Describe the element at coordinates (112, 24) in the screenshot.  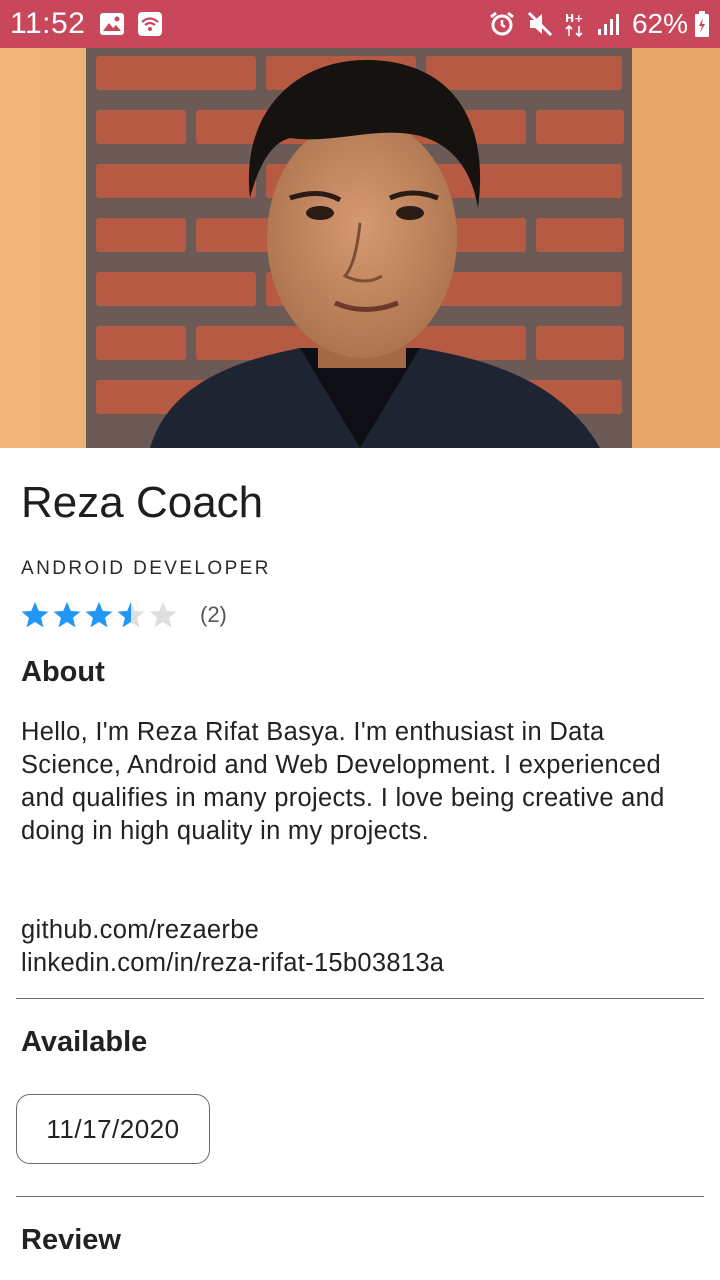
I see `image-icon` at that location.